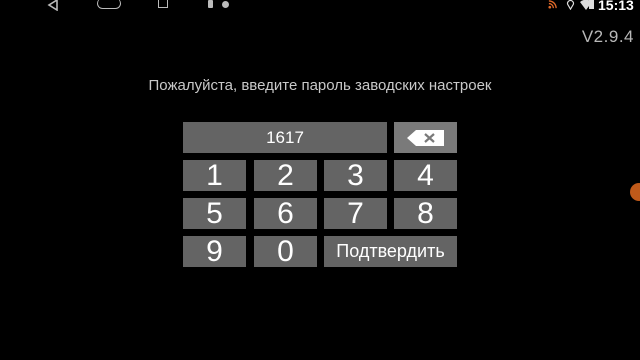 This screenshot has width=640, height=360. I want to click on key-9: 9, so click(214, 251).